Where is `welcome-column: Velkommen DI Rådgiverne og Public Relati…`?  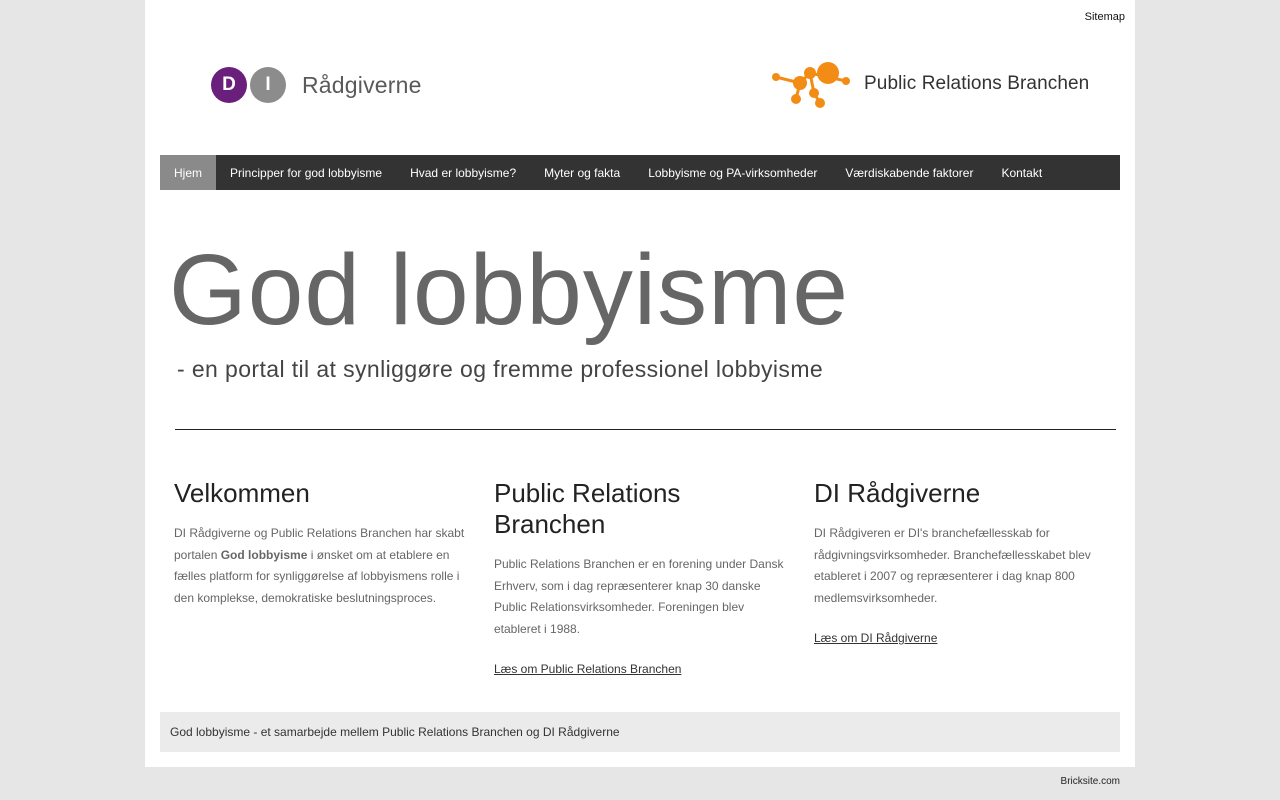
welcome-column: Velkommen DI Rådgiverne og Public Relati… is located at coordinates (320, 543).